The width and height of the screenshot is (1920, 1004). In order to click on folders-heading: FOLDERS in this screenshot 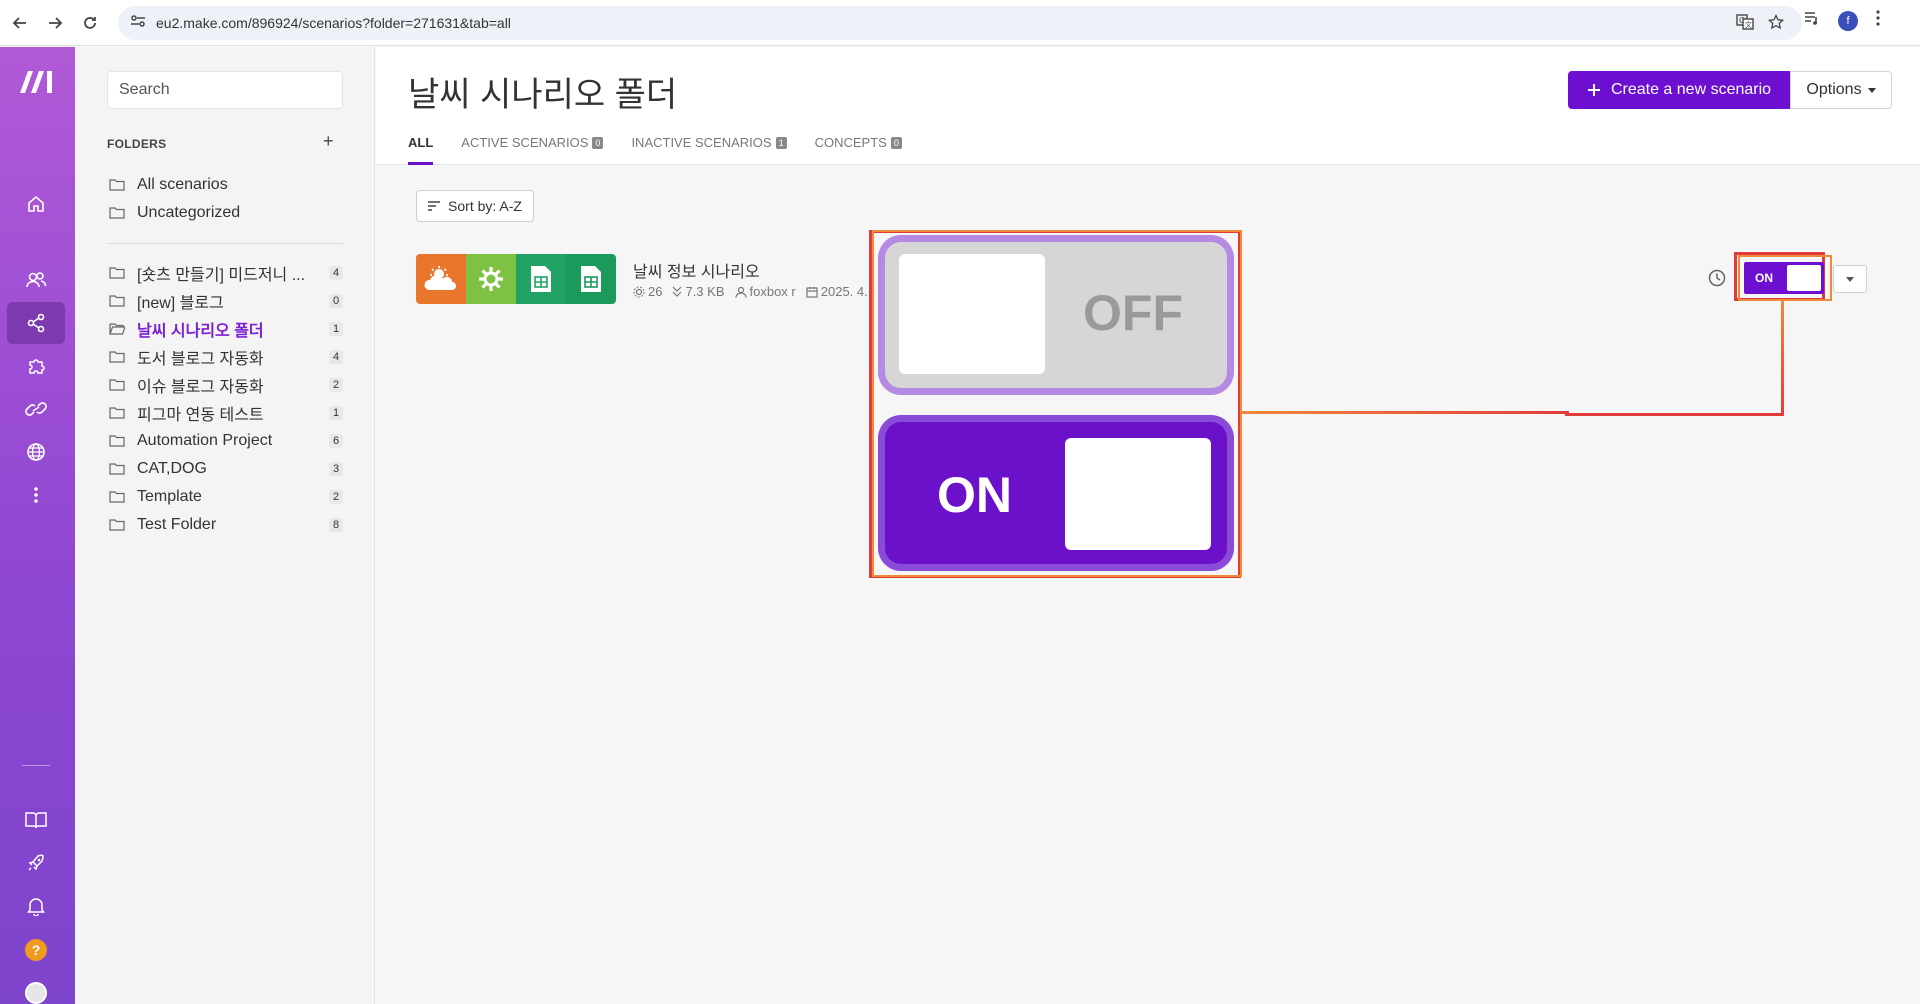, I will do `click(137, 144)`.